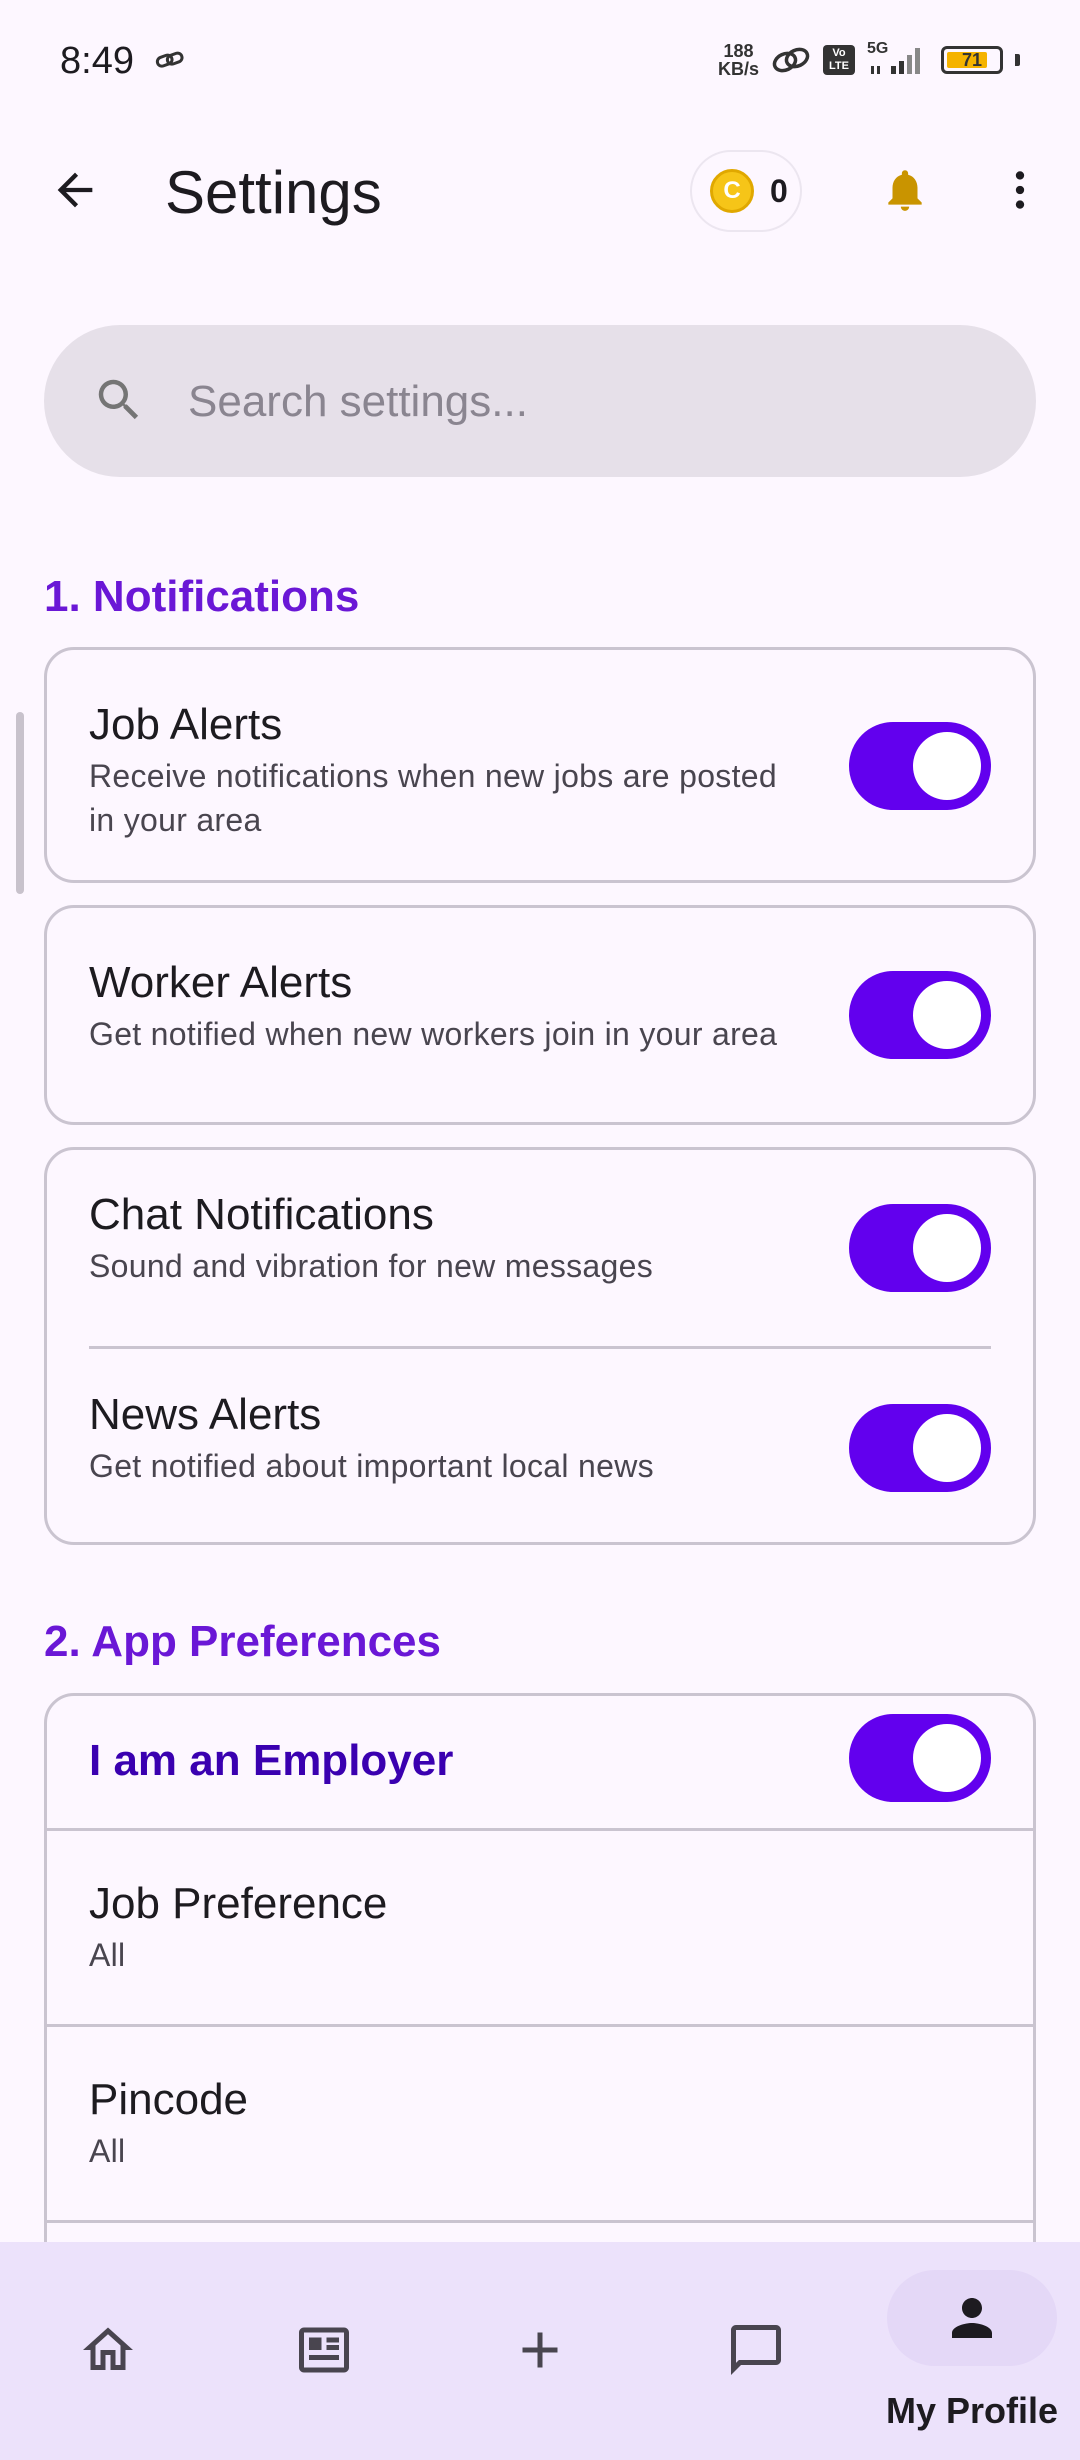 The width and height of the screenshot is (1080, 2460). Describe the element at coordinates (920, 1015) in the screenshot. I see `worker-alerts-toggle` at that location.